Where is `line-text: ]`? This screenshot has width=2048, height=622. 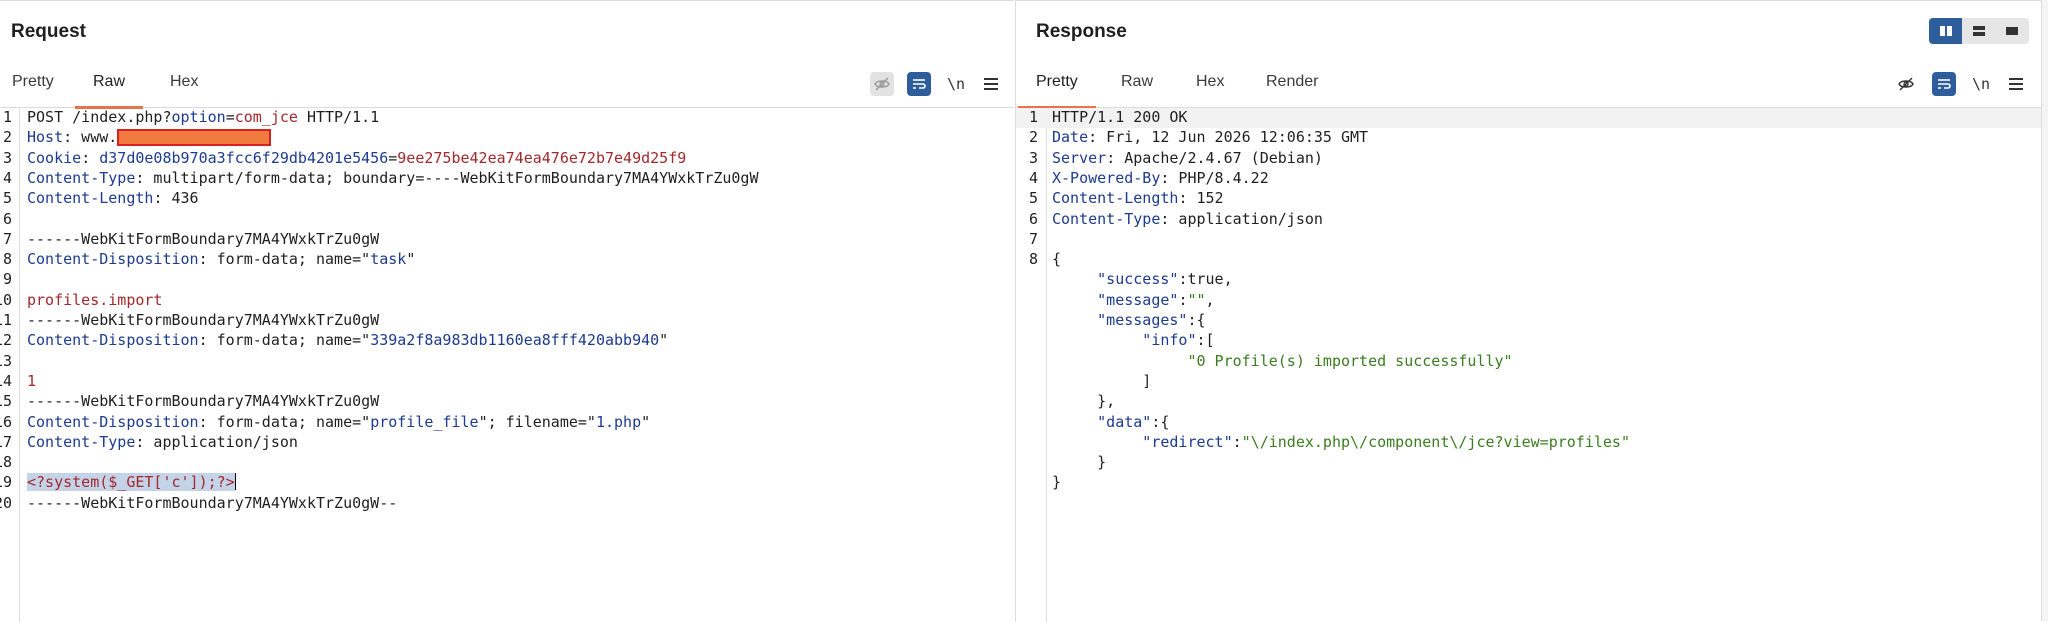
line-text: ] is located at coordinates (1101, 381).